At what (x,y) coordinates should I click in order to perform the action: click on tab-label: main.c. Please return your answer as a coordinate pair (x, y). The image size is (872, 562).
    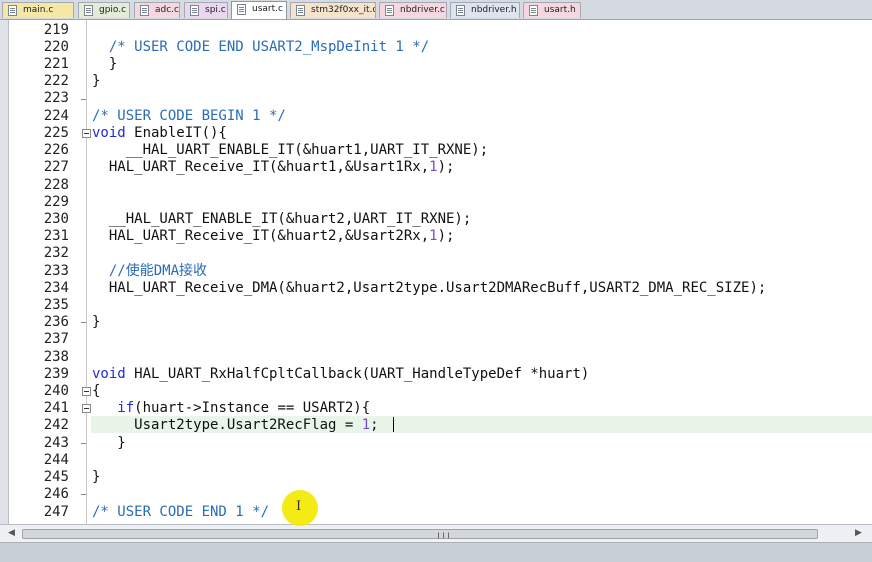
    Looking at the image, I should click on (38, 10).